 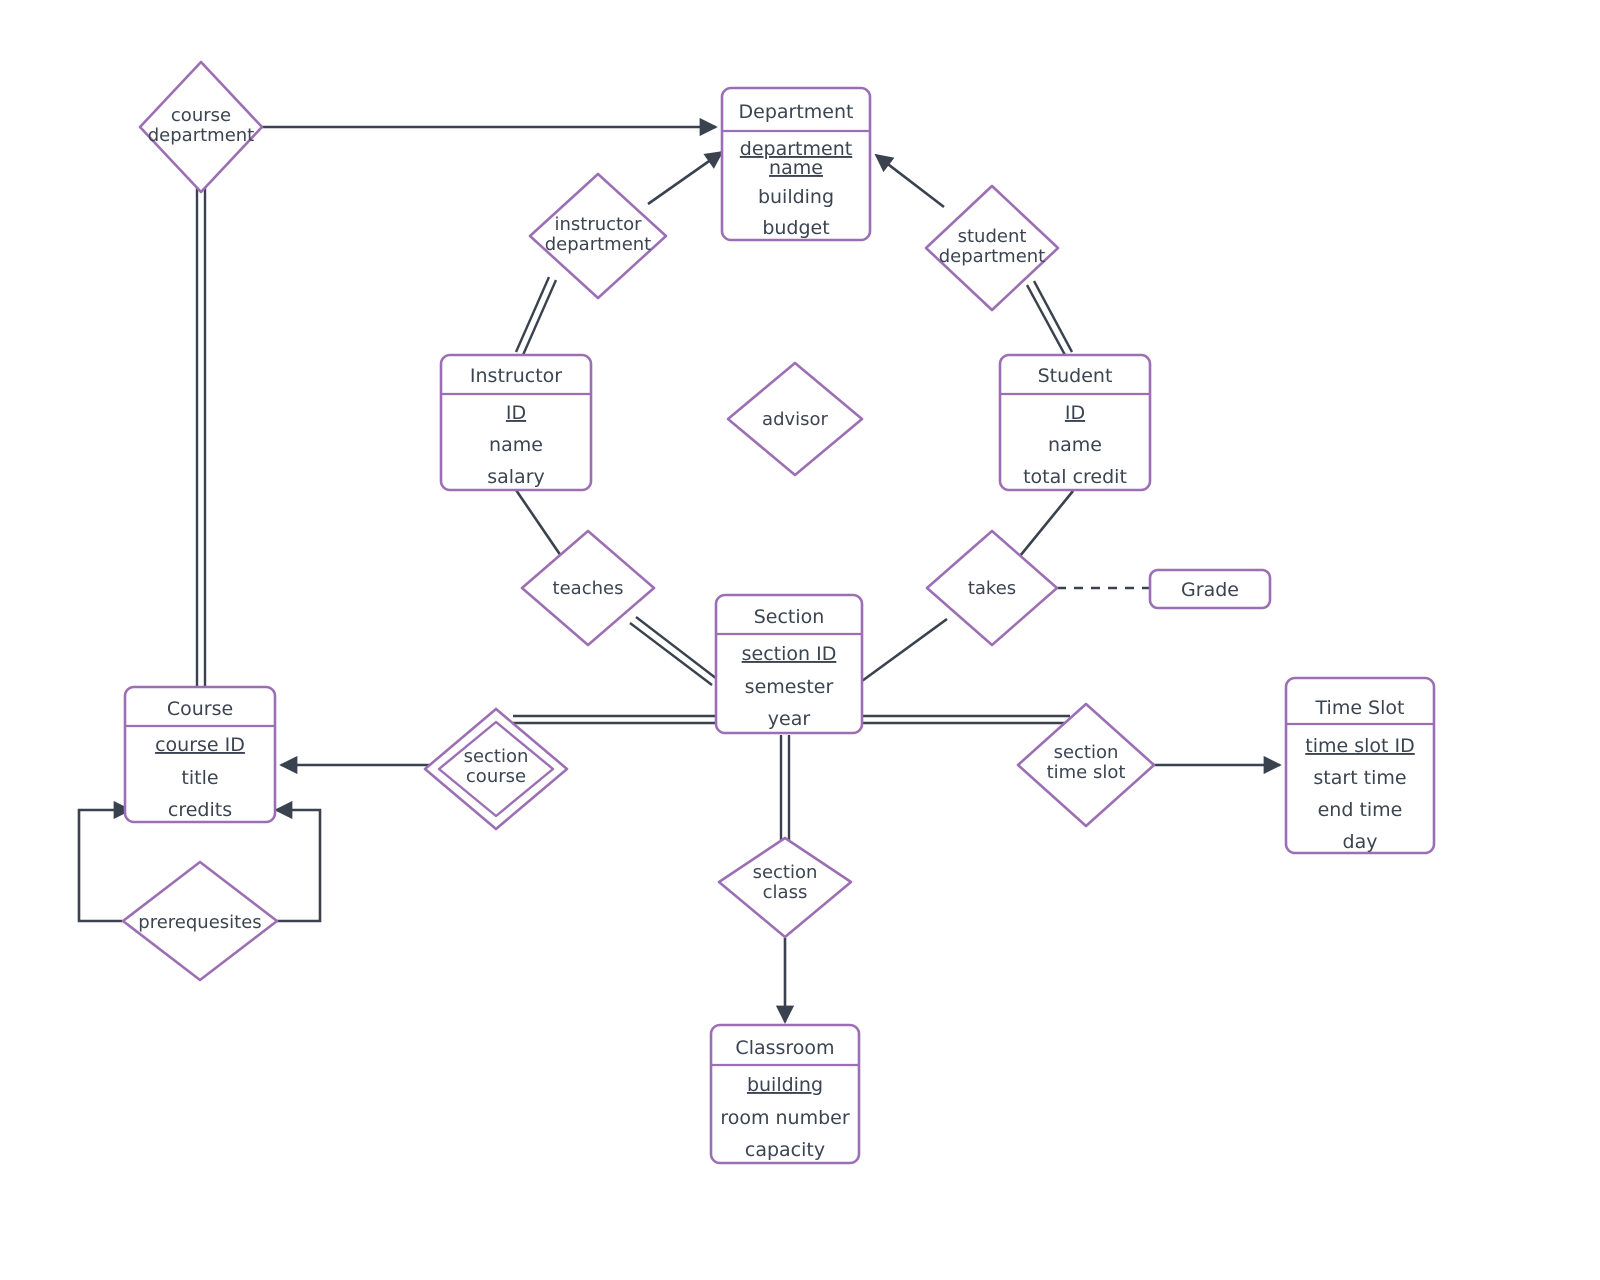 I want to click on entity-instructor-attr-2: salary, so click(x=516, y=477).